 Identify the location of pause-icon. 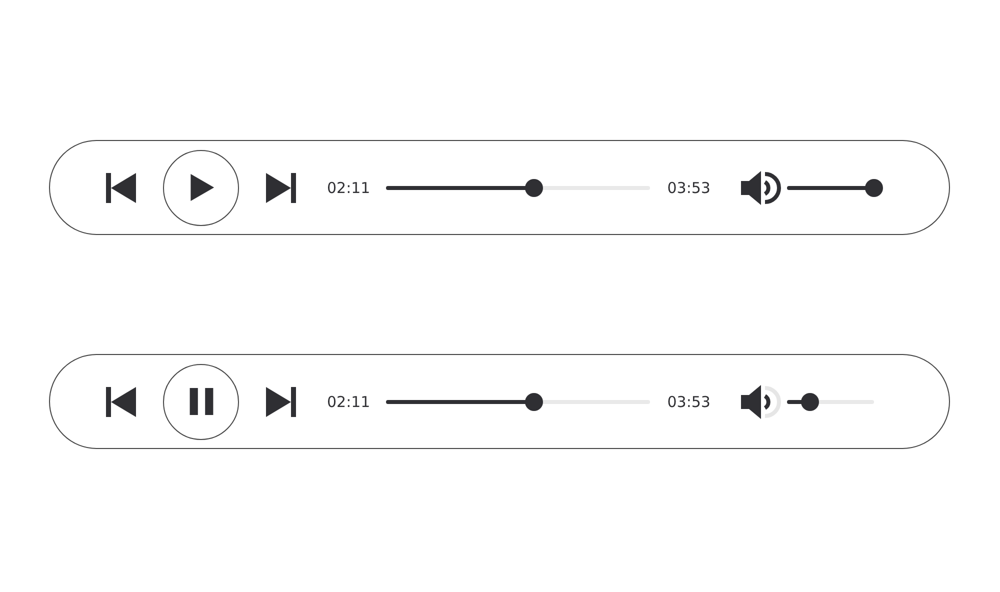
(201, 401).